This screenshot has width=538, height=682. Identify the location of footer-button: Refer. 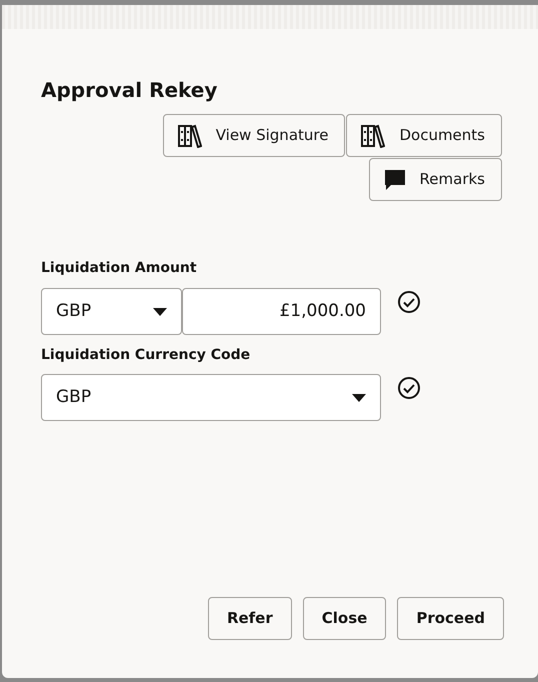
(250, 618).